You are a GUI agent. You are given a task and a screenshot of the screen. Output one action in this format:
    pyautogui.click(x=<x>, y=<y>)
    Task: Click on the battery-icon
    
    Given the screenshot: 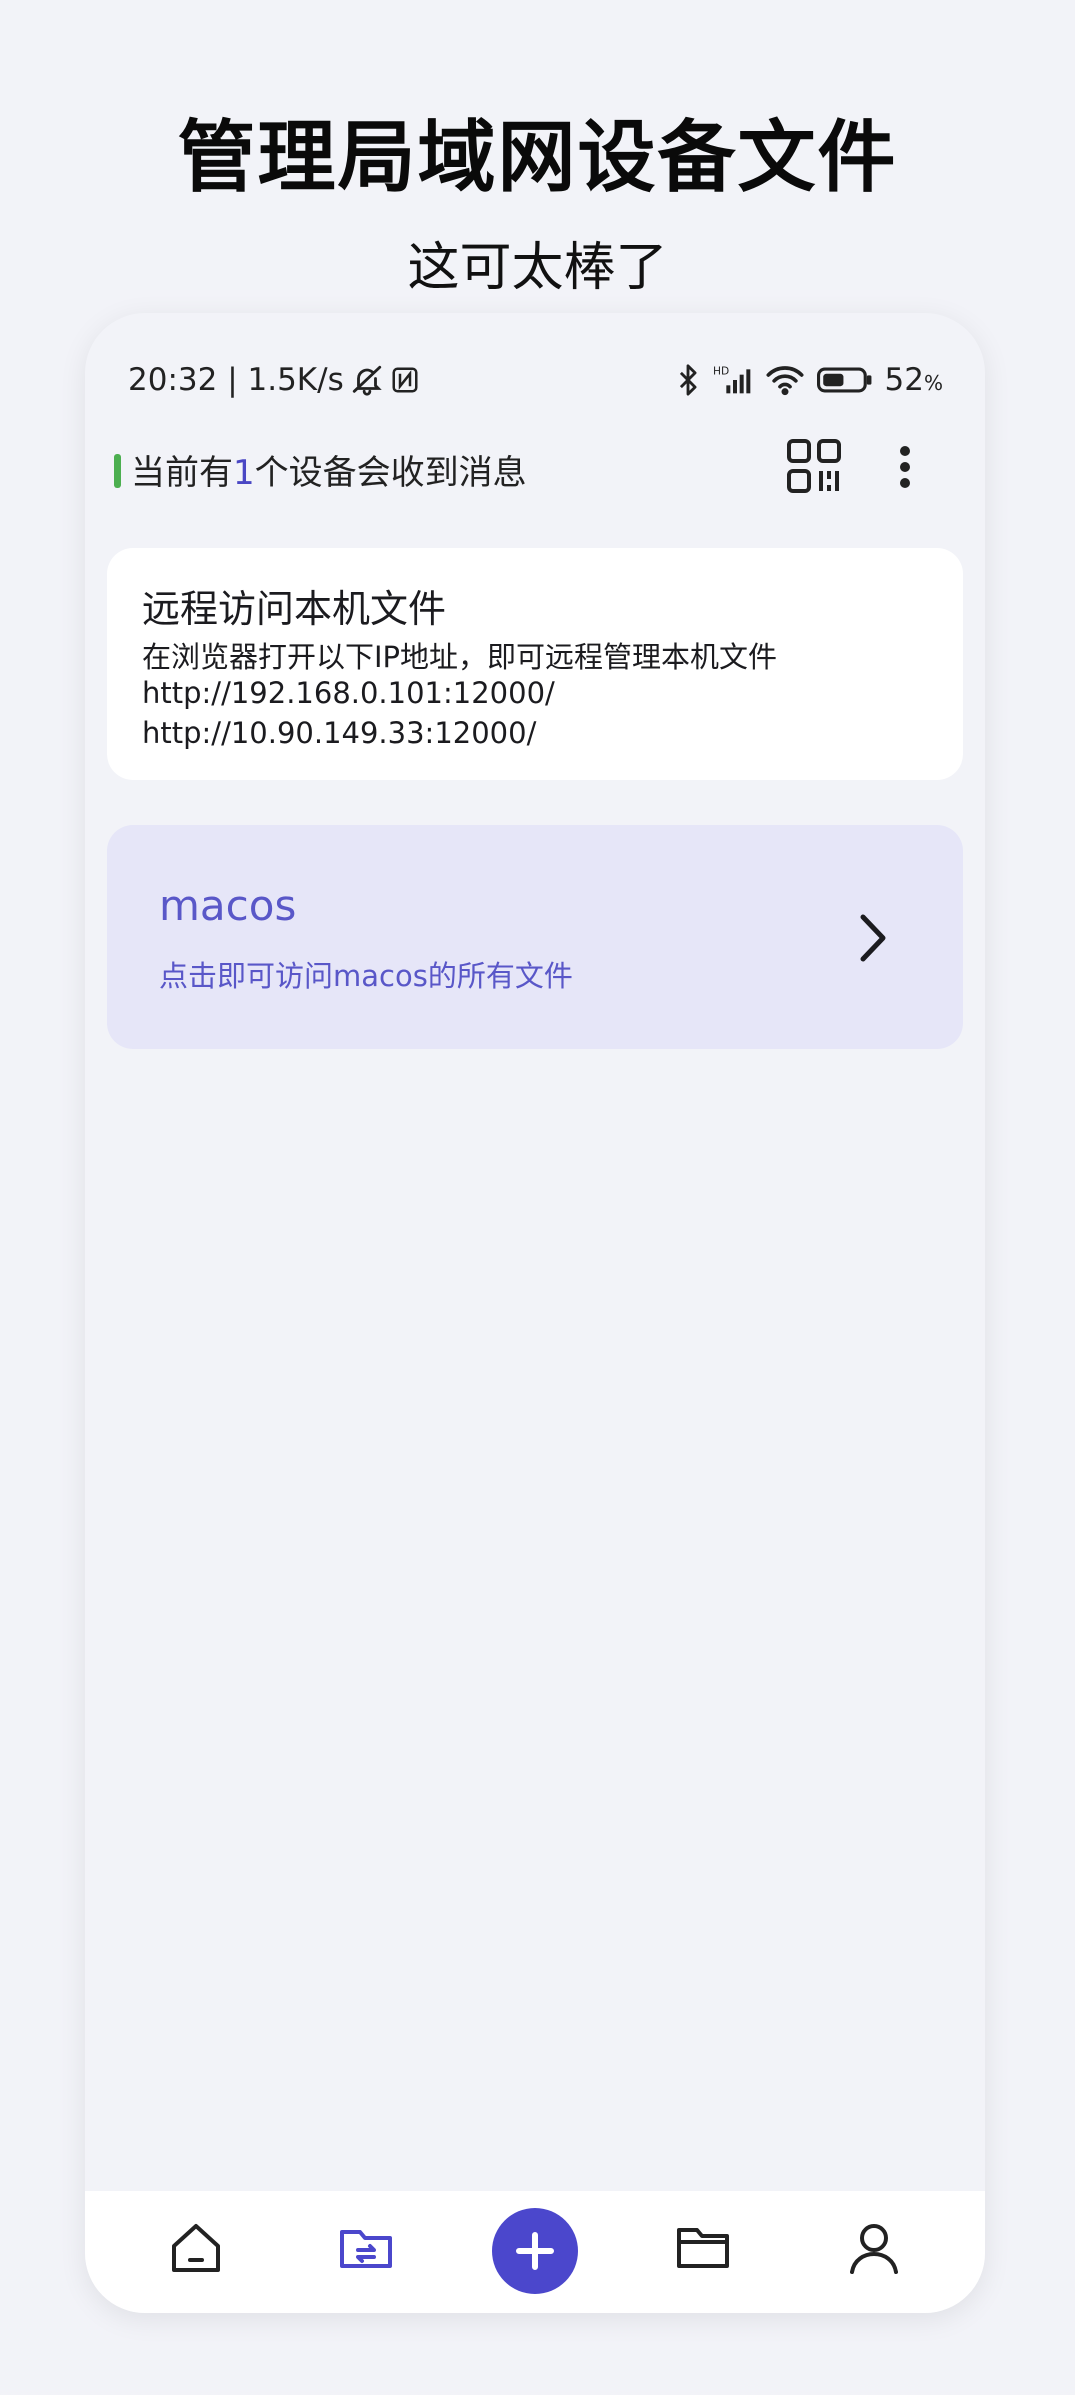 What is the action you would take?
    pyautogui.click(x=844, y=380)
    